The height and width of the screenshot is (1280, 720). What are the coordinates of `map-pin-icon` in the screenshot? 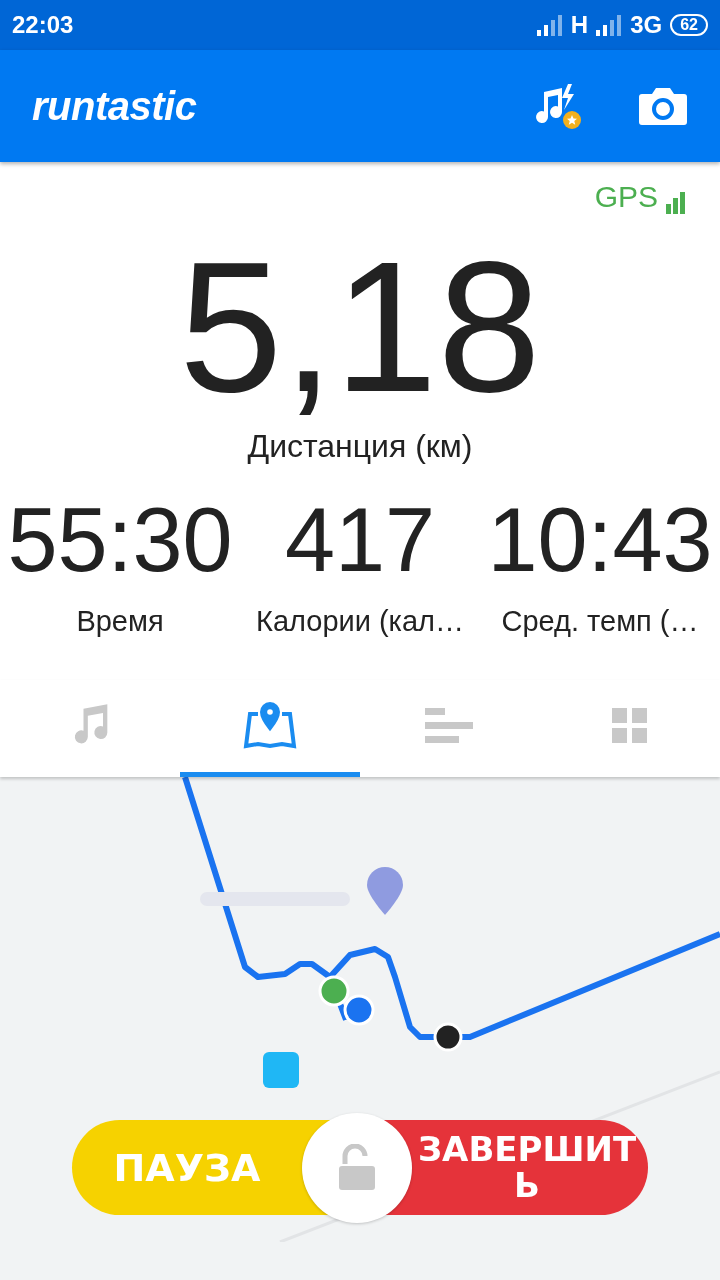 It's located at (270, 726).